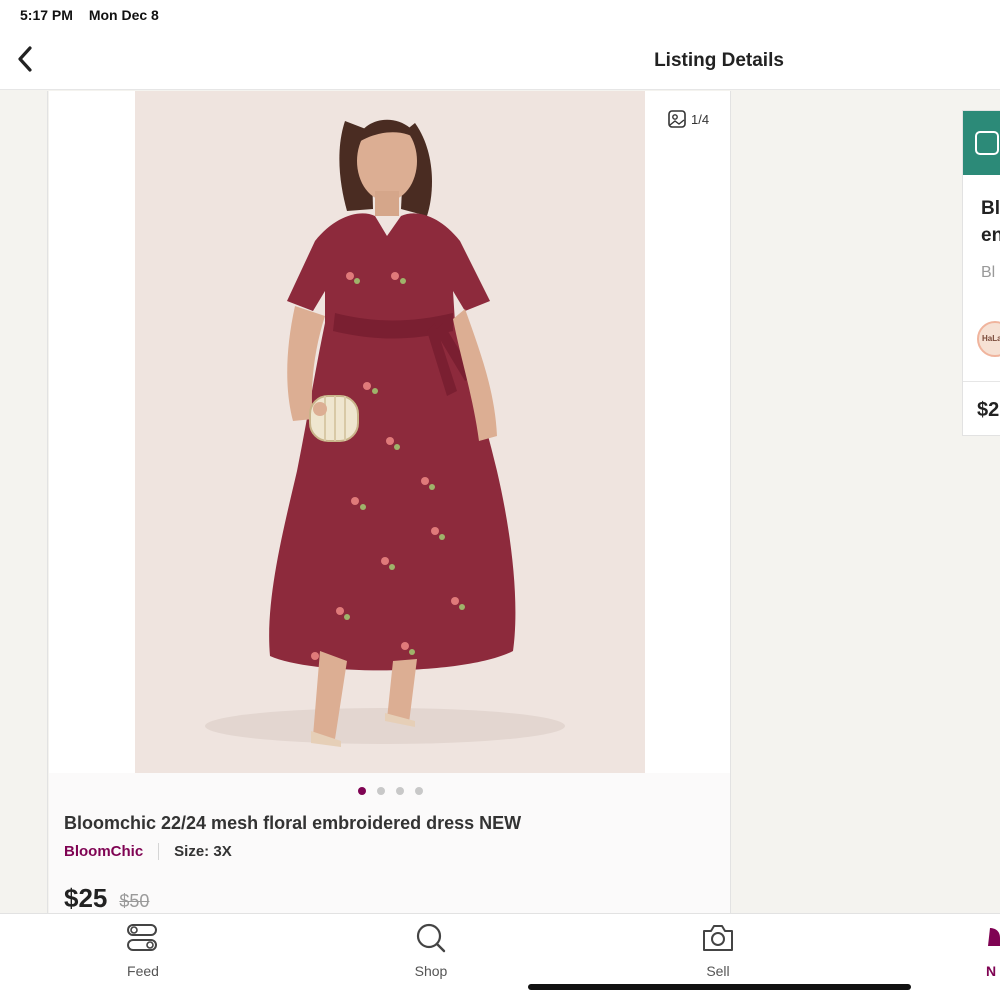 The height and width of the screenshot is (1000, 1000). I want to click on tab-feed: Feed, so click(143, 949).